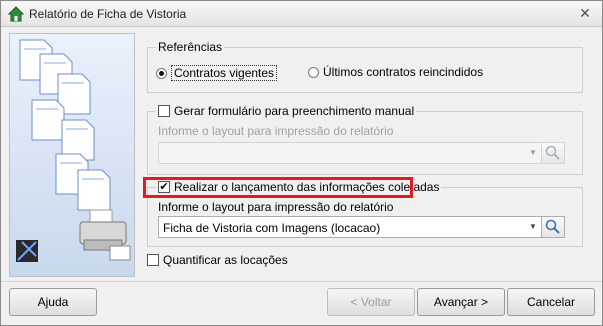  I want to click on lancamento-search-button, so click(553, 227).